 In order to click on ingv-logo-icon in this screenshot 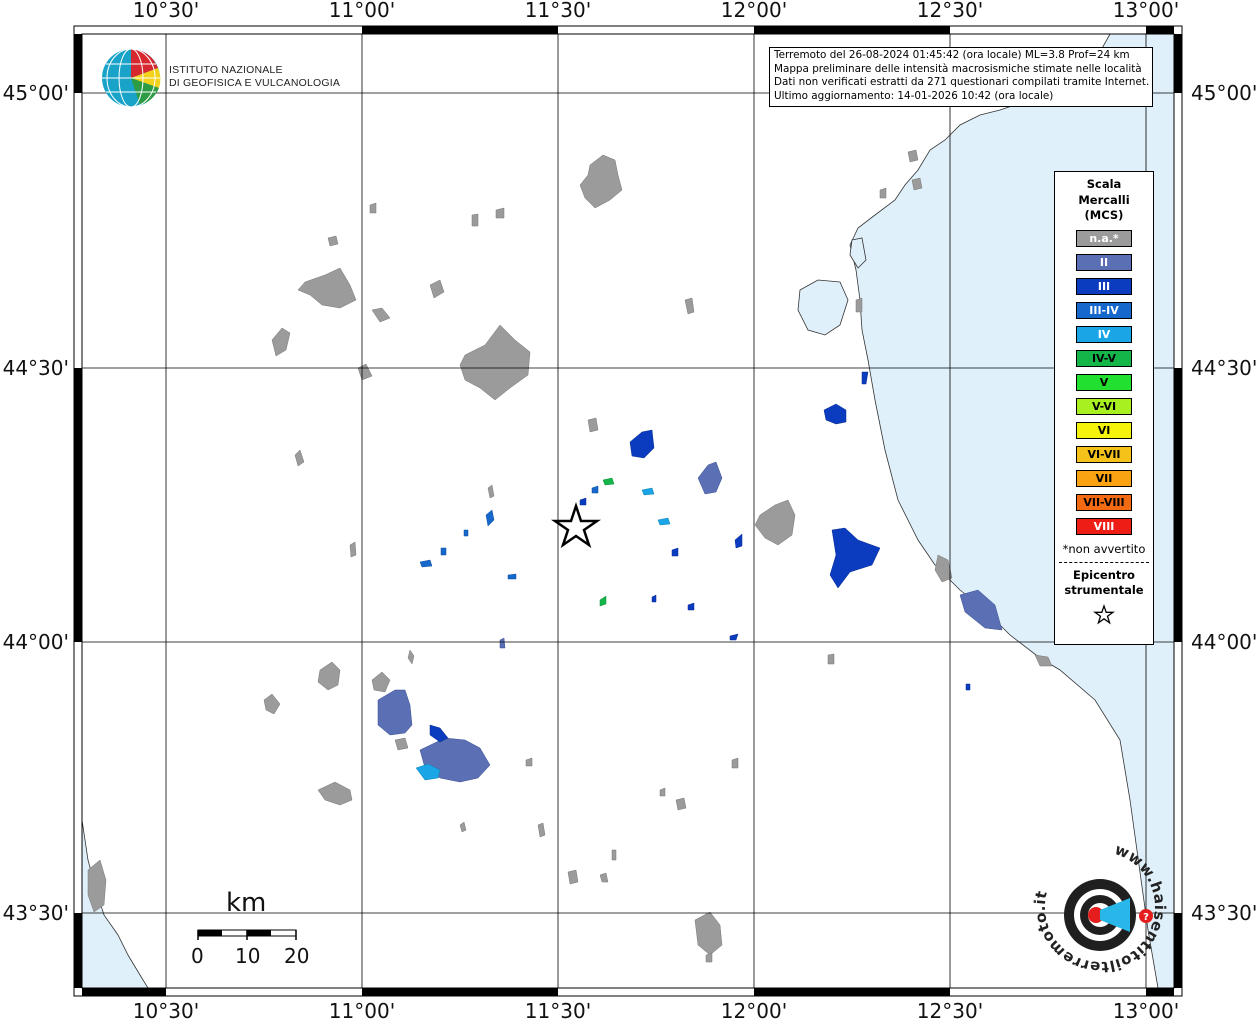, I will do `click(131, 78)`.